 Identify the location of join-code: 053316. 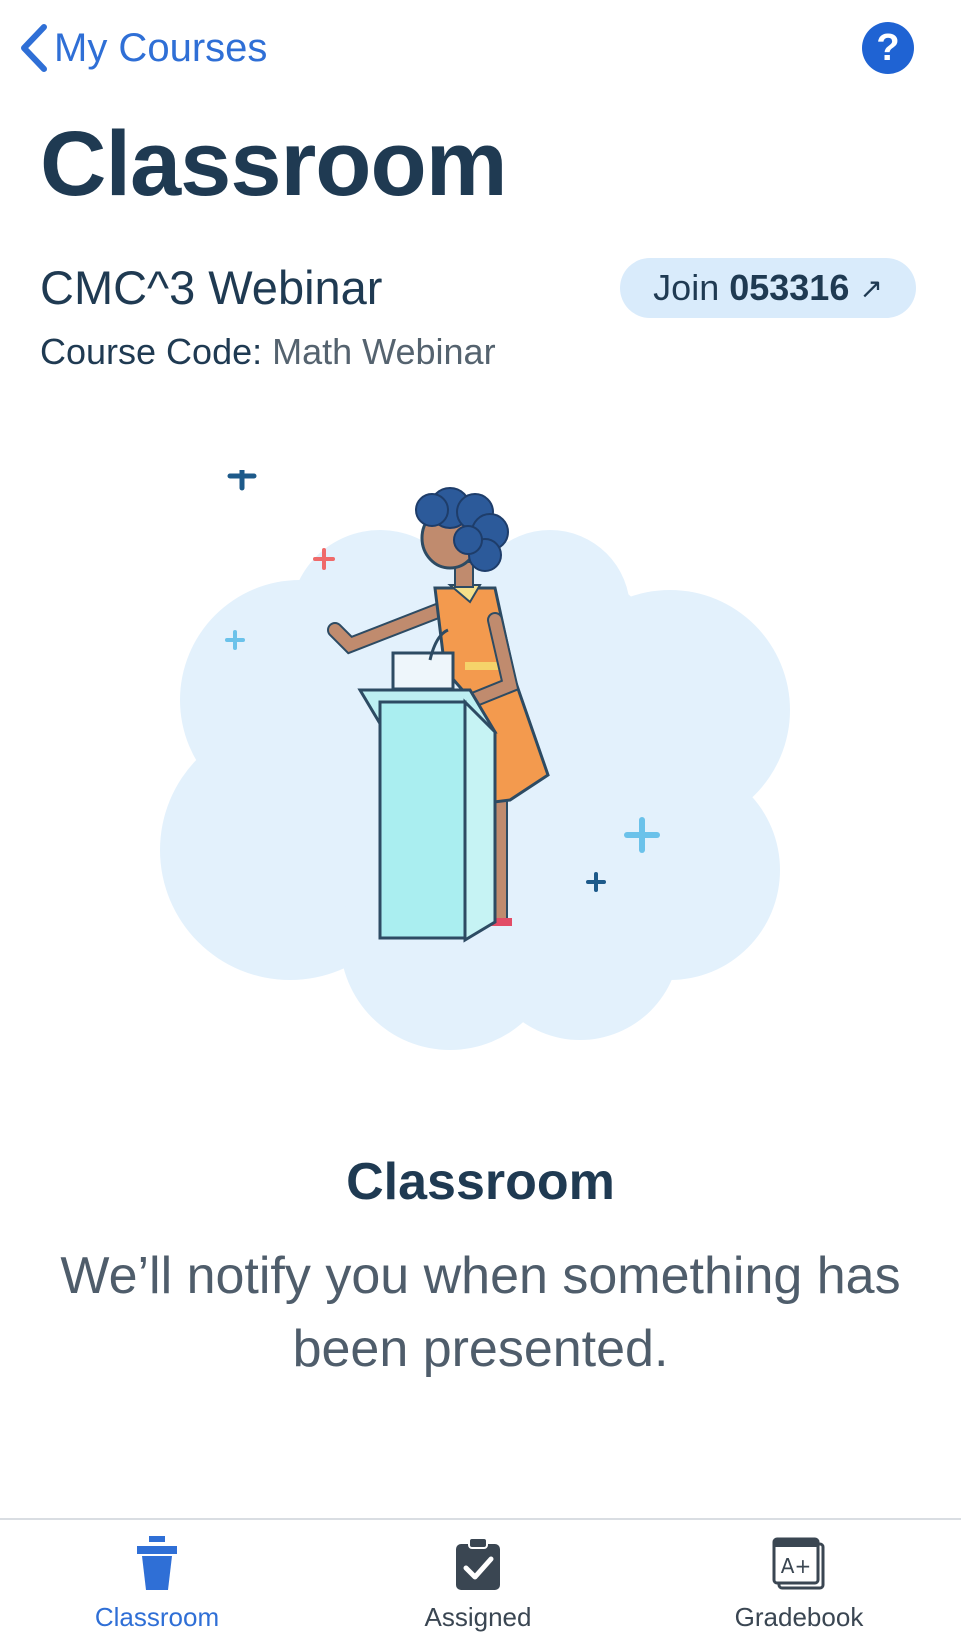
(789, 287).